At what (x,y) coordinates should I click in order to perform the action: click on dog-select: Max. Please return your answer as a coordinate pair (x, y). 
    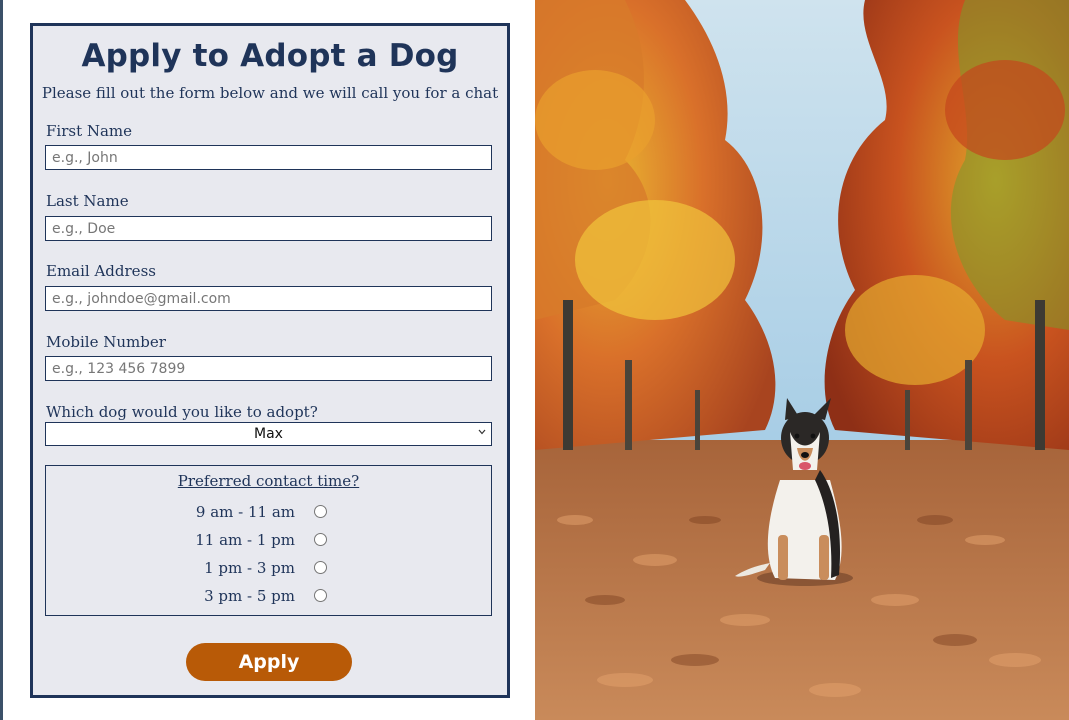
    Looking at the image, I should click on (268, 434).